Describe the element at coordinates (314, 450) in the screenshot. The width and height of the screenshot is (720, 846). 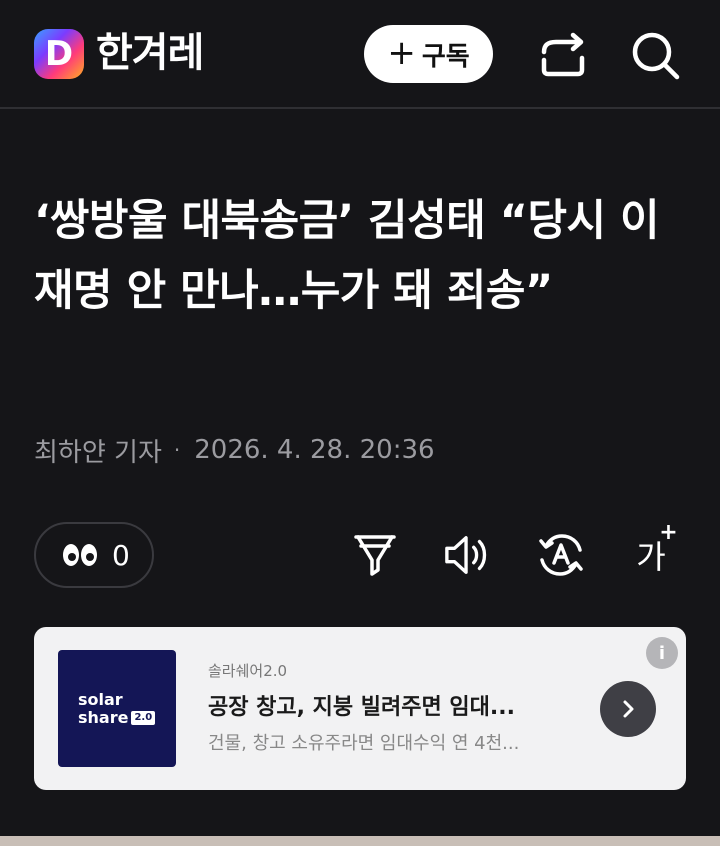
I see `publish-datetime: 2026. 4. 28. 20:36` at that location.